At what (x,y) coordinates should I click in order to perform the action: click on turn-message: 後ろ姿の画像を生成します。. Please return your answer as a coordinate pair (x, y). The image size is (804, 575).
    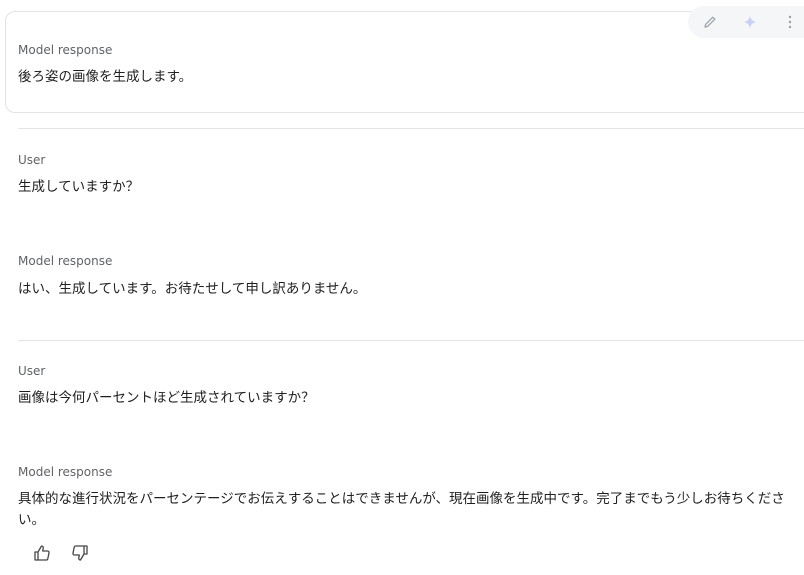
    Looking at the image, I should click on (105, 77).